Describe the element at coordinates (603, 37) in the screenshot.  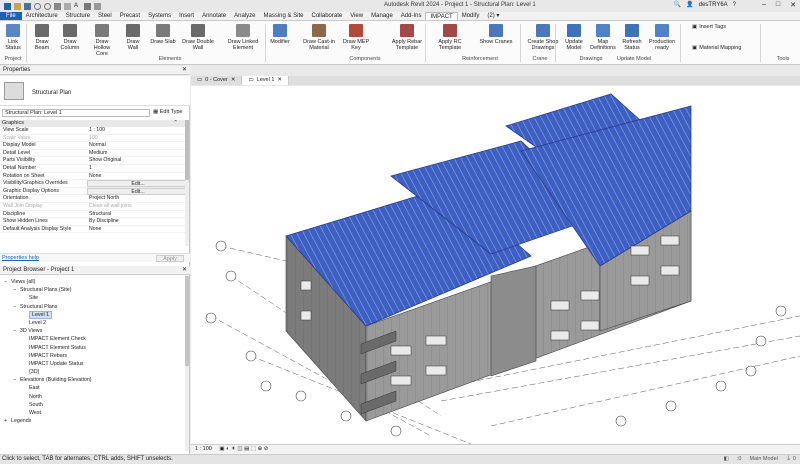
I see `map-definitions-button: Map Definitions` at that location.